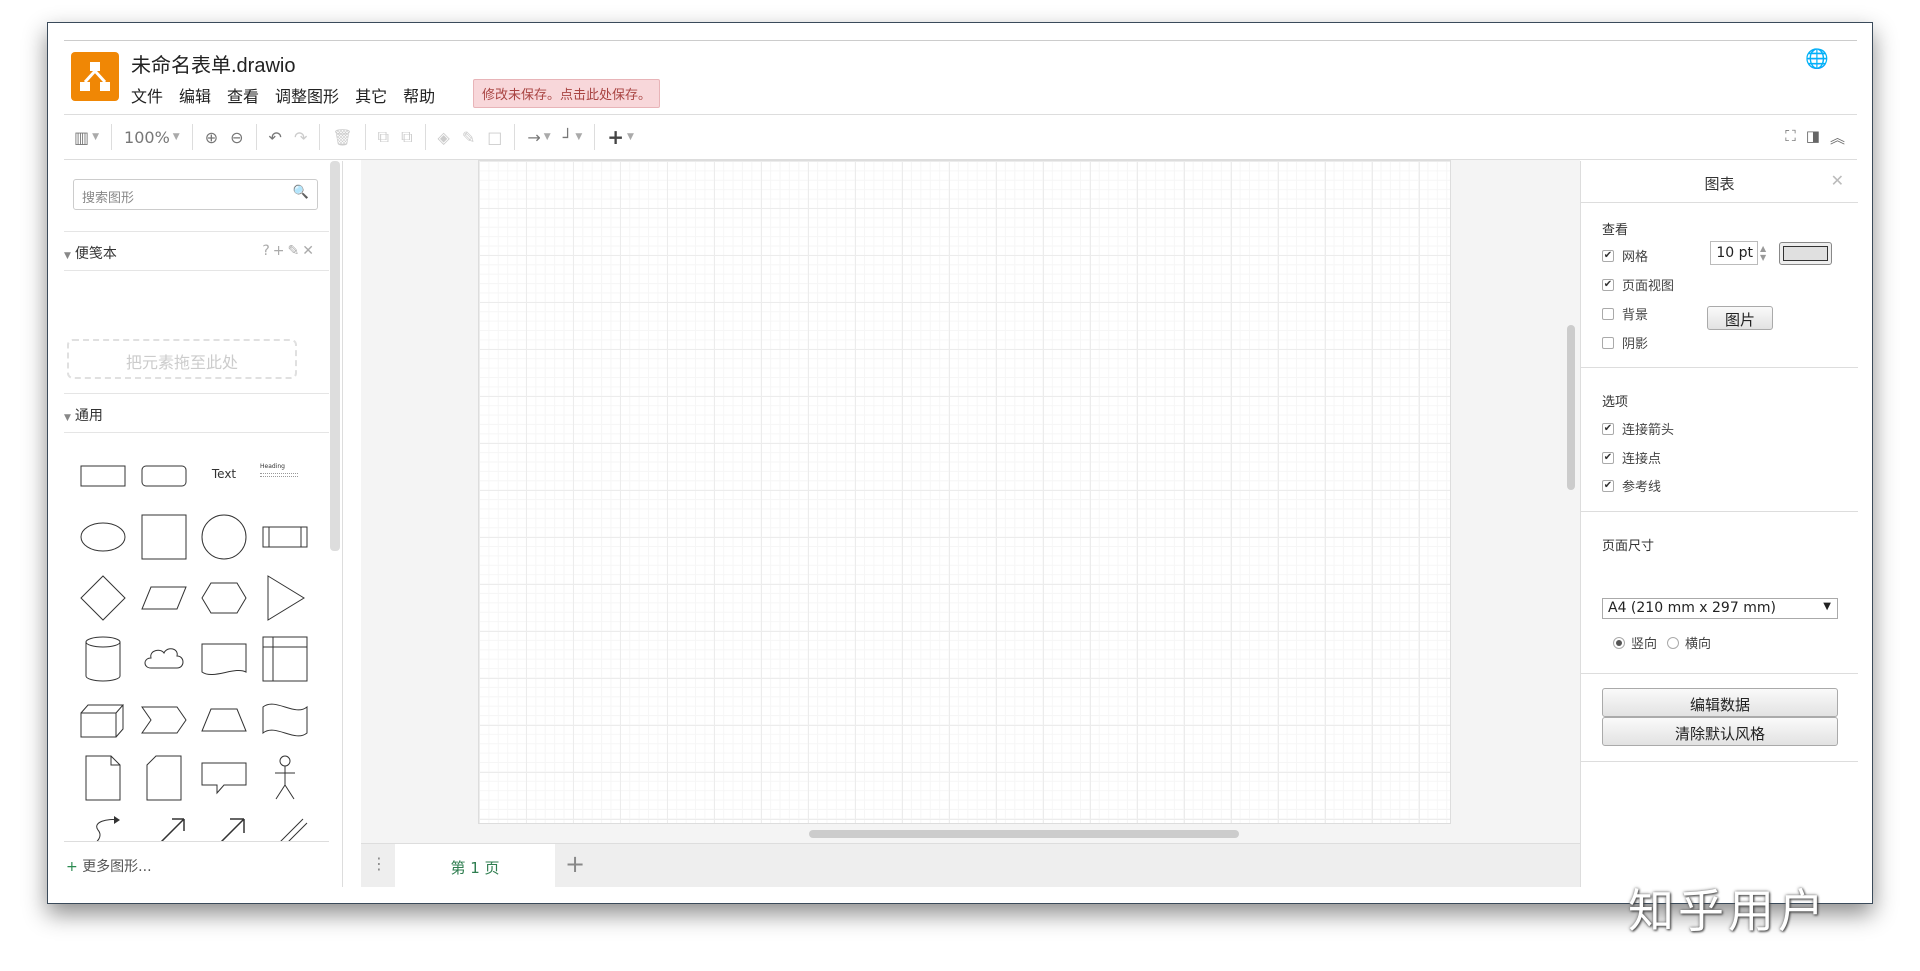 The height and width of the screenshot is (971, 1920). What do you see at coordinates (538, 137) in the screenshot?
I see `connection-style-dropdown: → ▼` at bounding box center [538, 137].